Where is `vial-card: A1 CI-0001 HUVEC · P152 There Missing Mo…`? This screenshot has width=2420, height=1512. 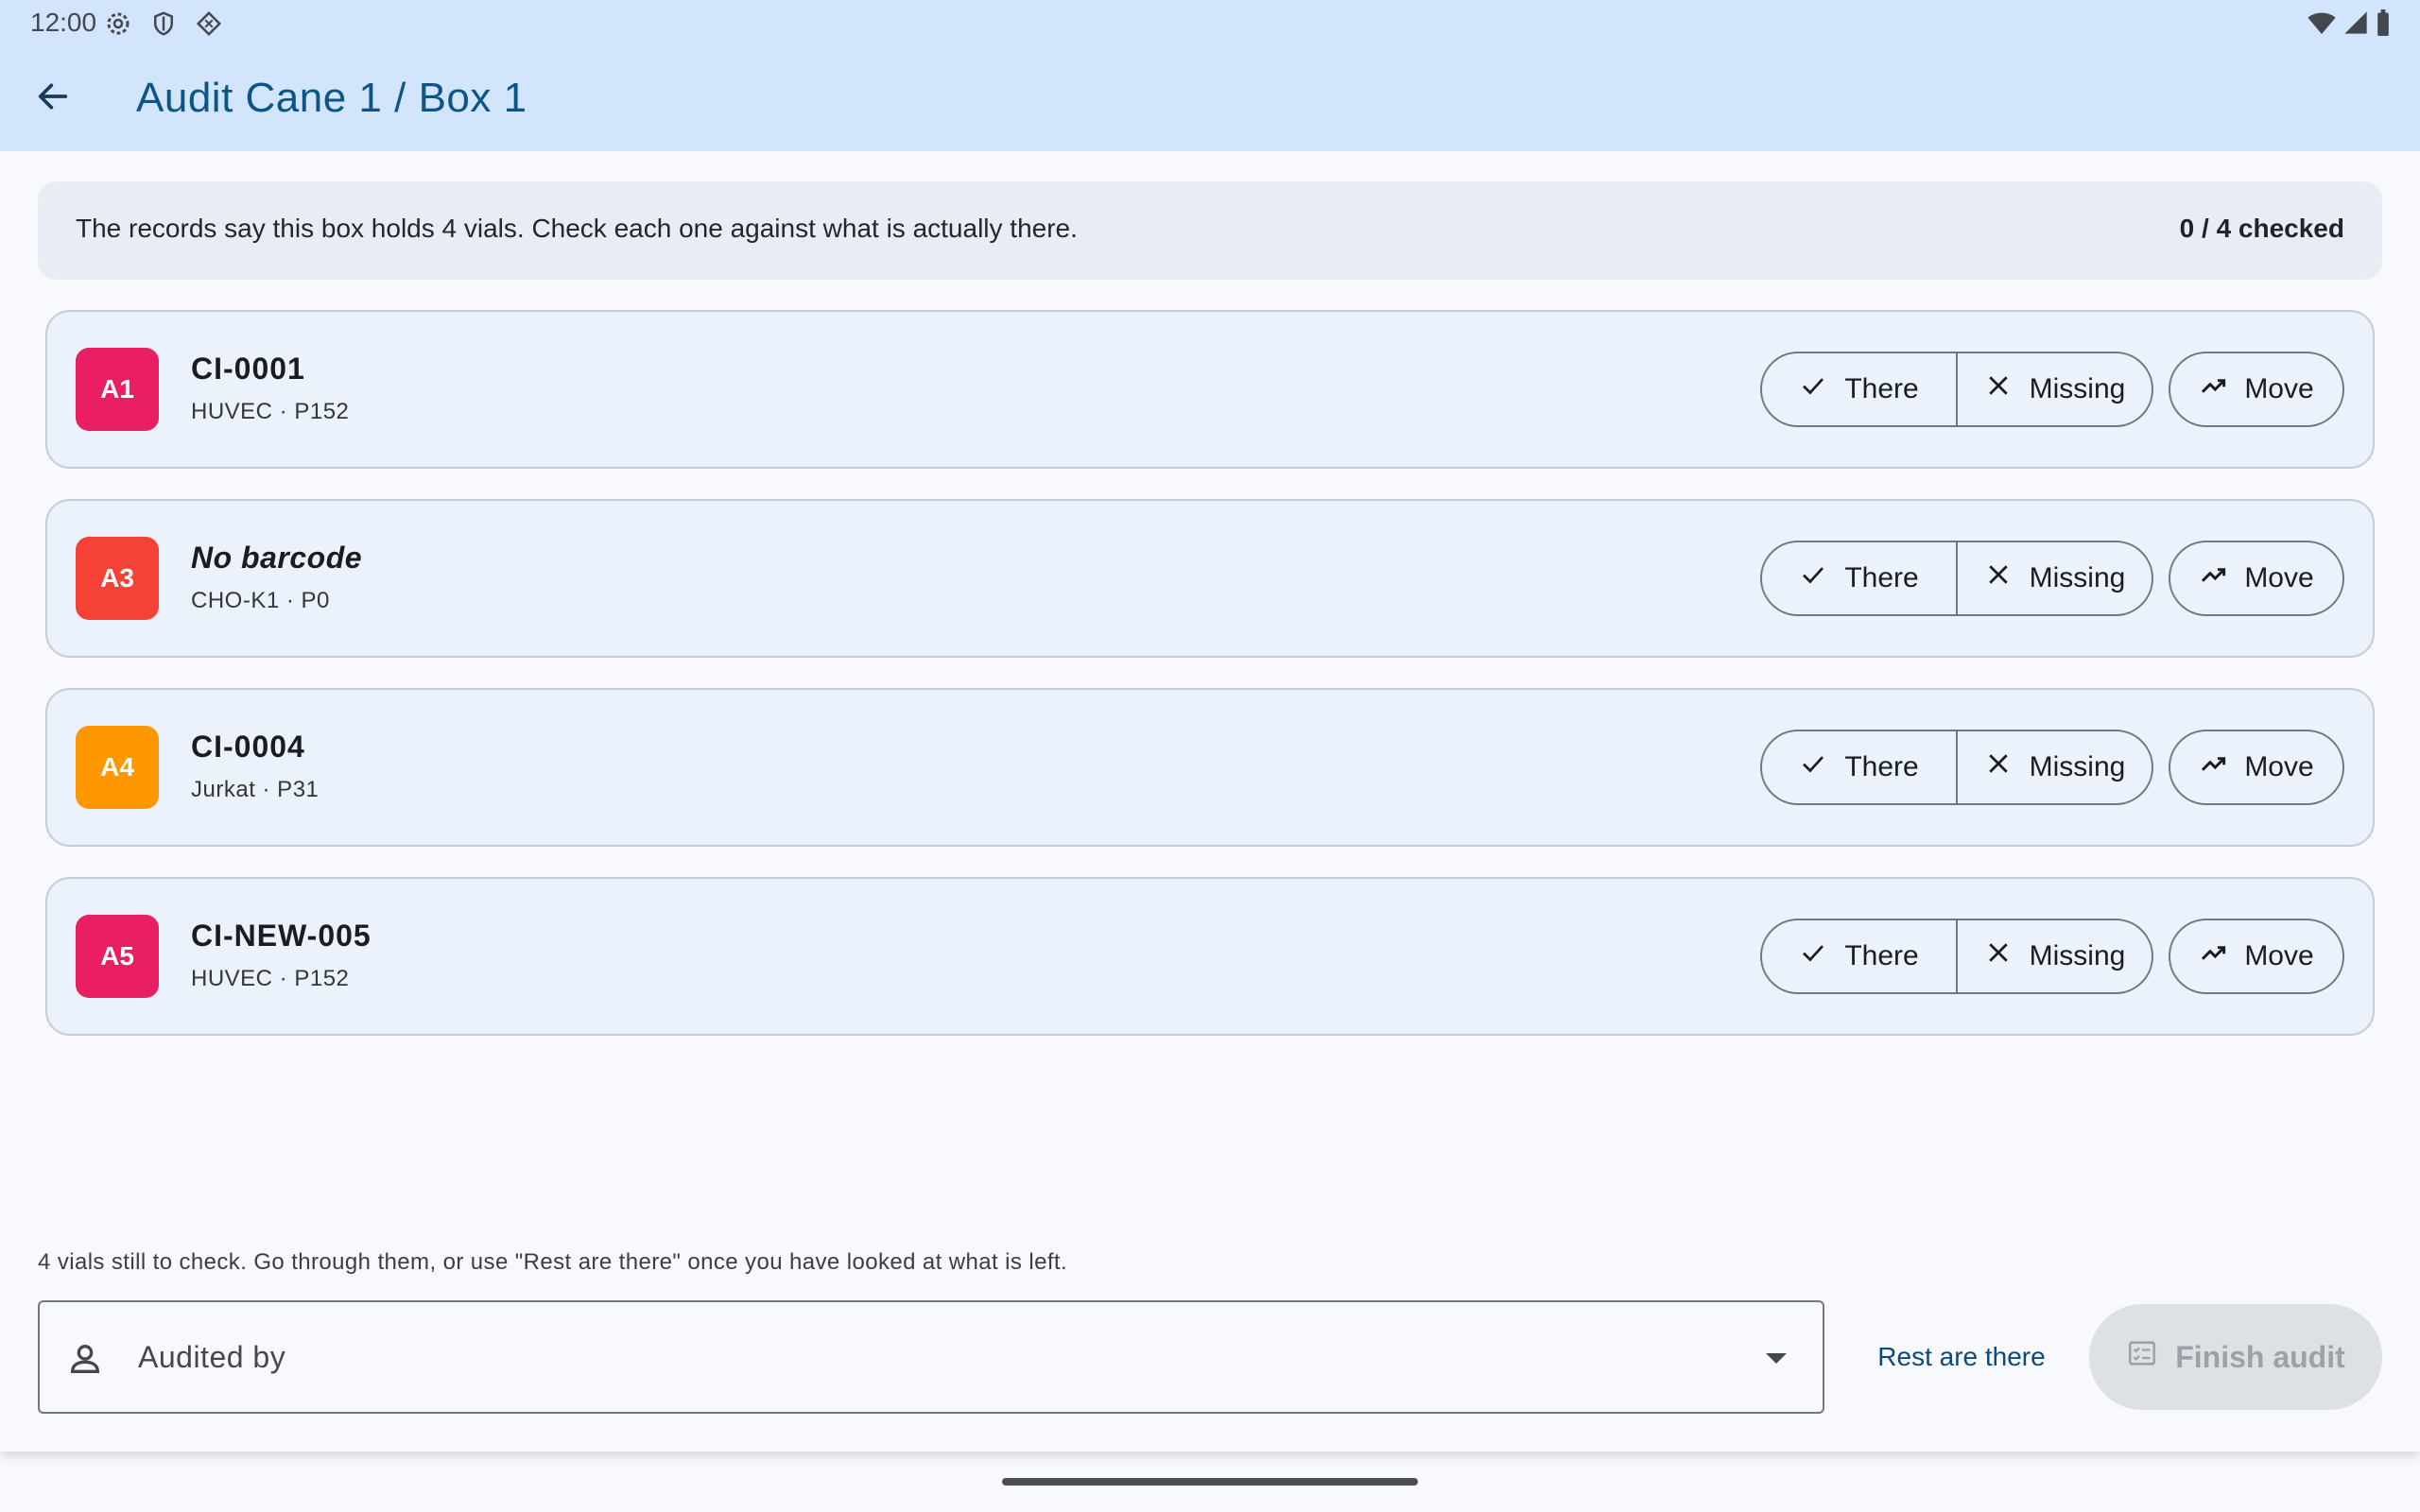
vial-card: A1 CI-0001 HUVEC · P152 There Missing Mo… is located at coordinates (1210, 389).